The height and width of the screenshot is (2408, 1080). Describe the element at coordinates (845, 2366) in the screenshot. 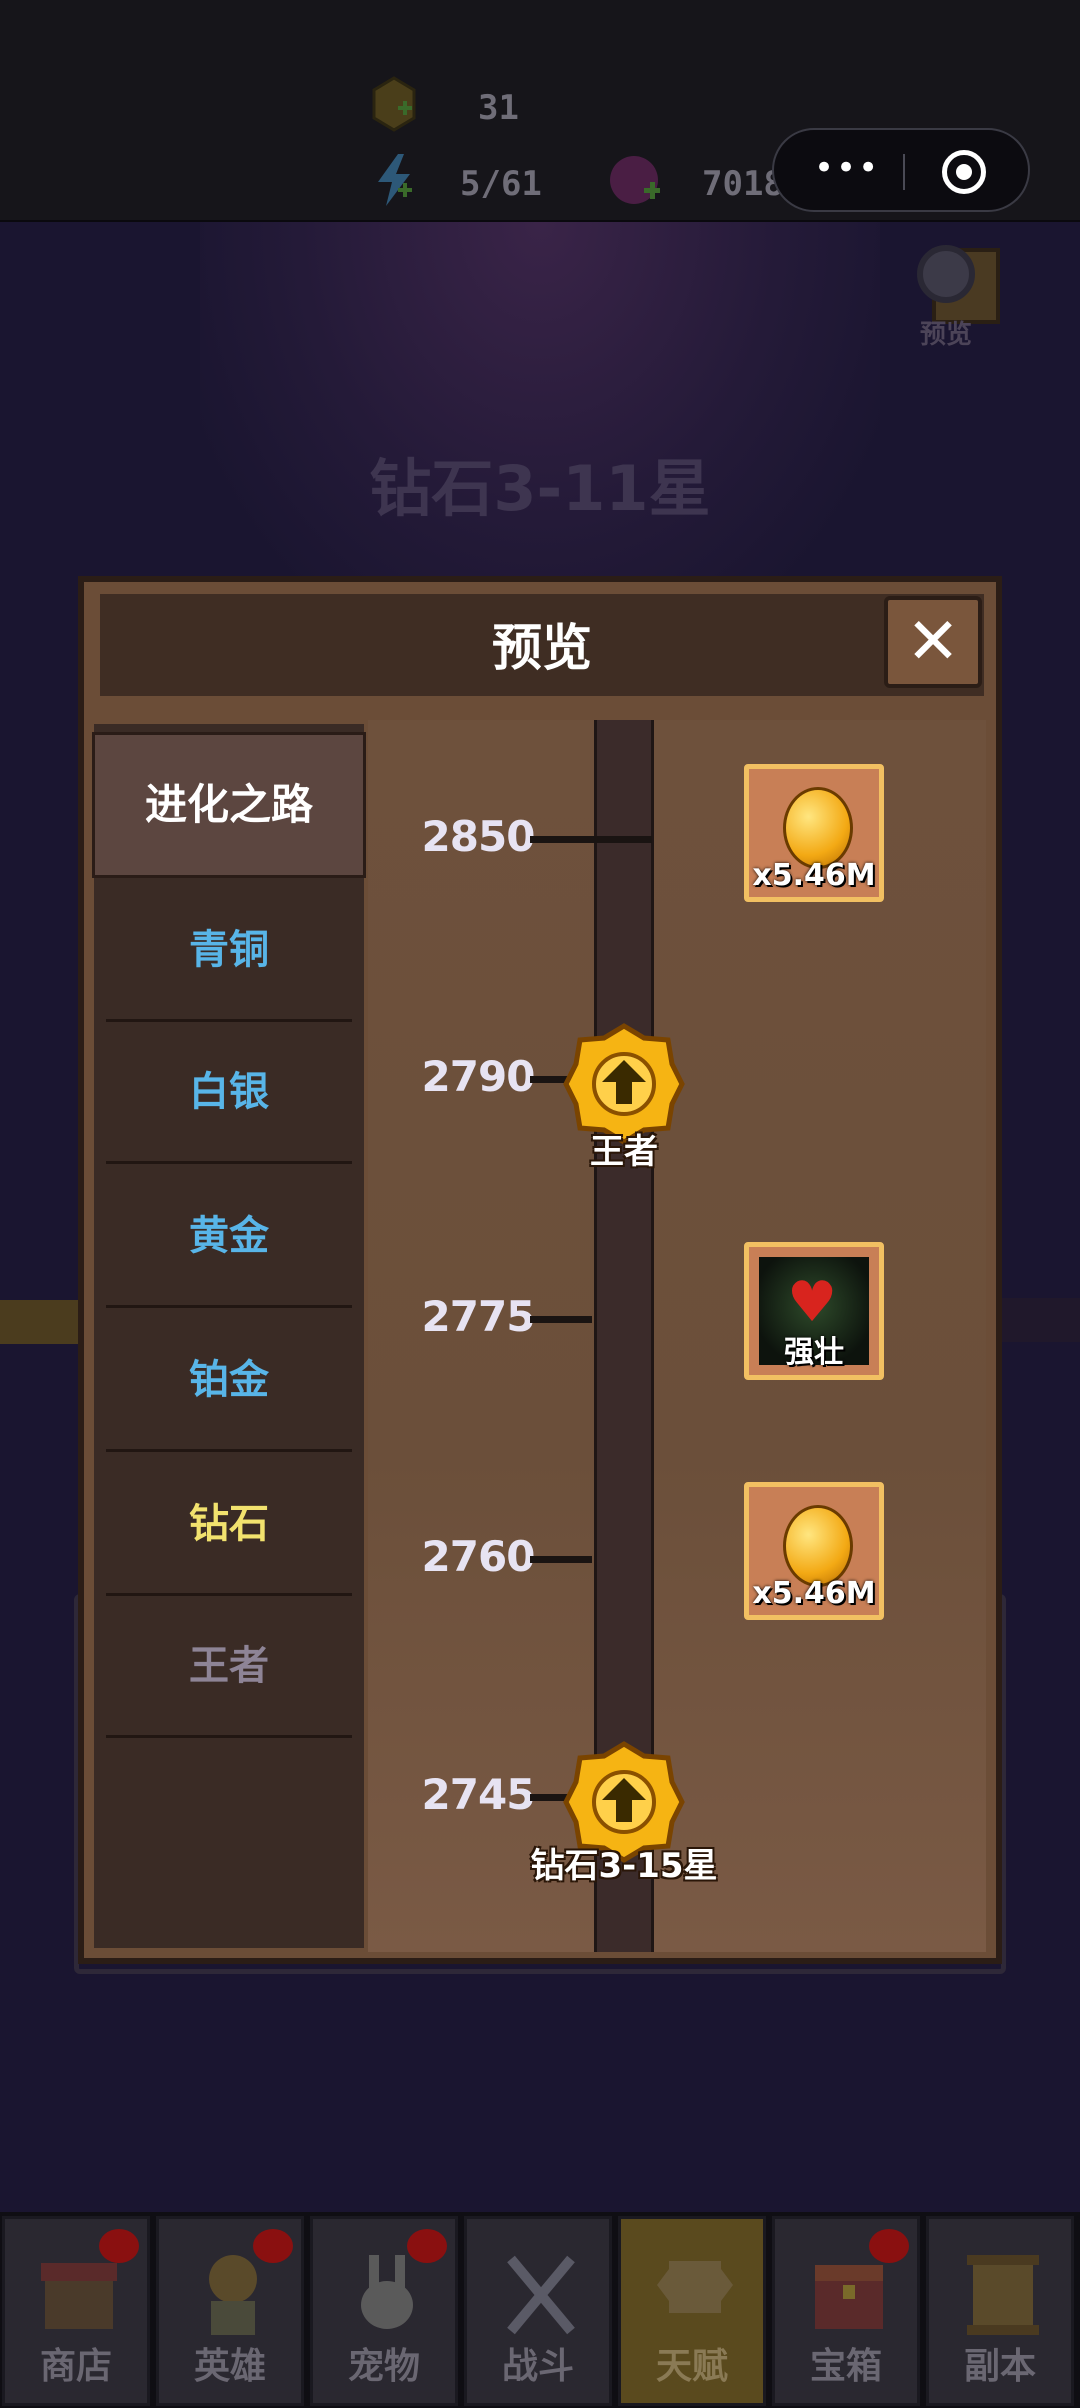

I see `nav-label: 宝箱` at that location.